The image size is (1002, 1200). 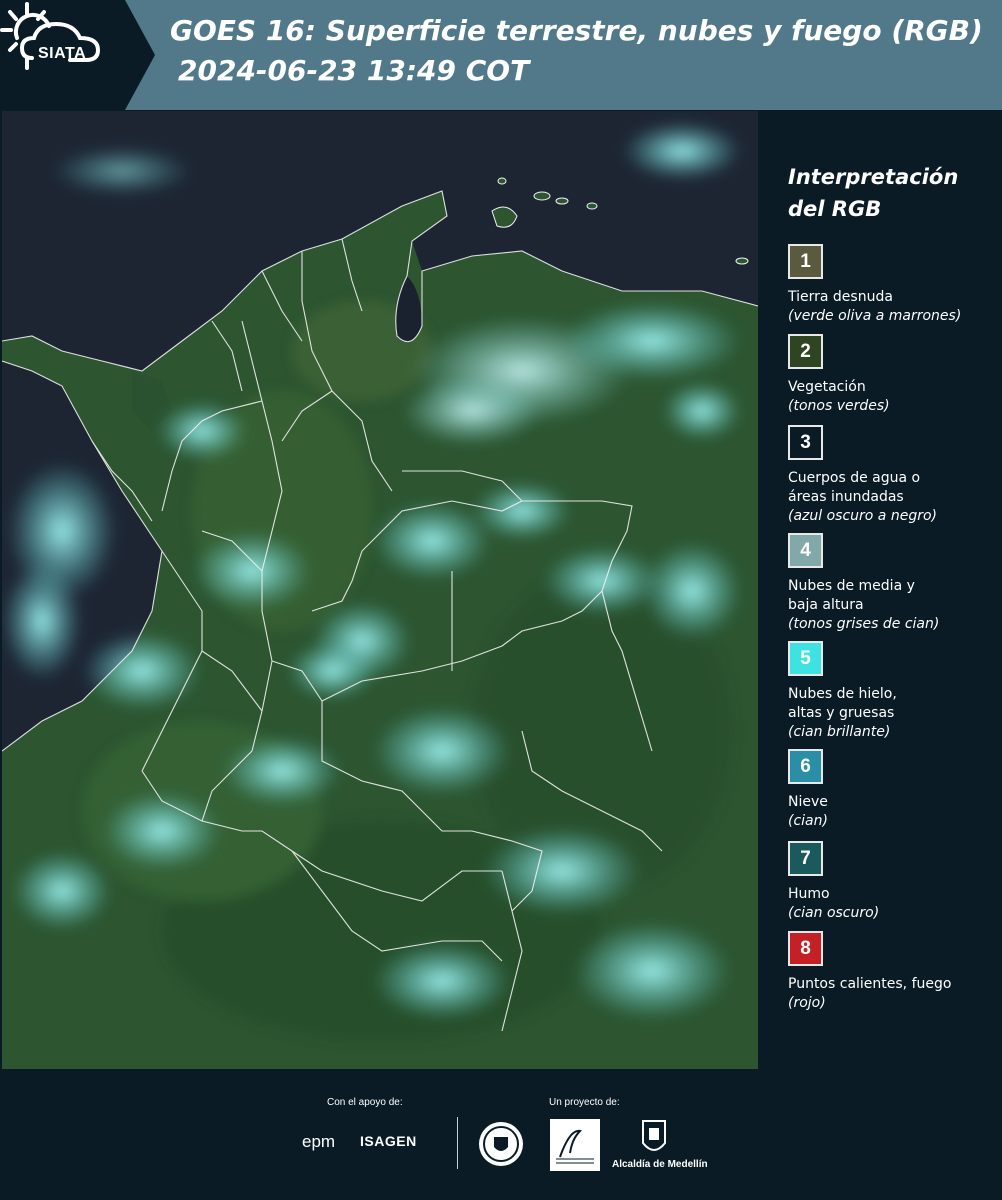 What do you see at coordinates (660, 1164) in the screenshot?
I see `alcaldia-label: Alcaldía de Medellín` at bounding box center [660, 1164].